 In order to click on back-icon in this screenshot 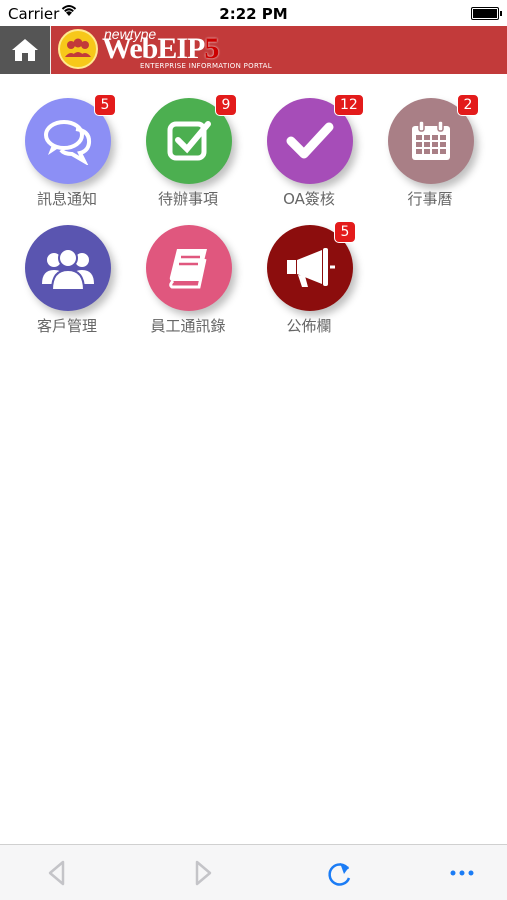, I will do `click(56, 873)`.